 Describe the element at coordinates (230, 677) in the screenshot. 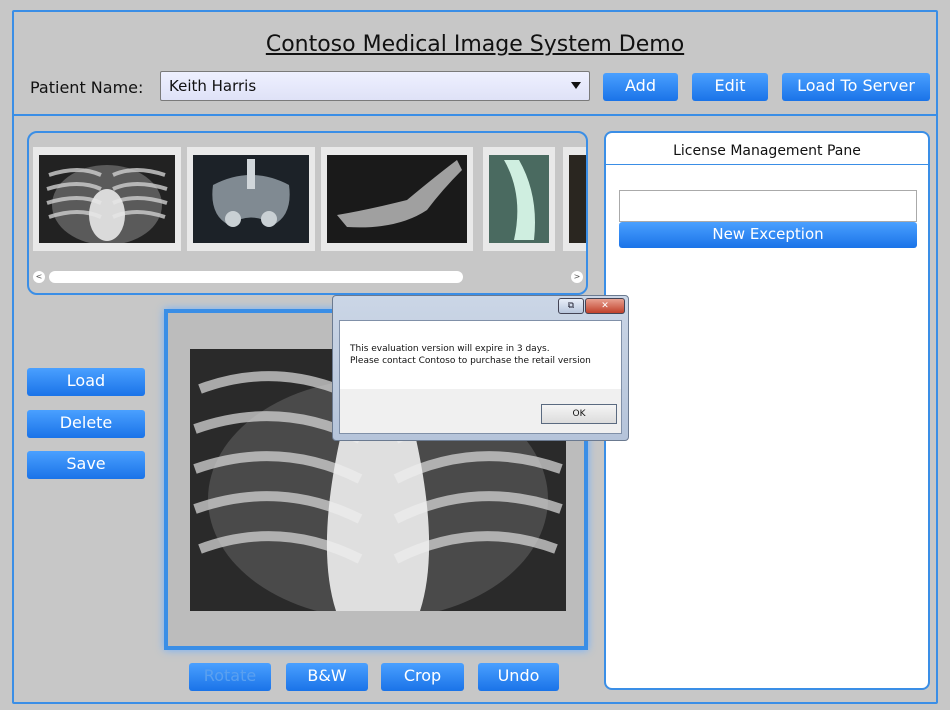

I see `rotate-button: Rotate` at that location.